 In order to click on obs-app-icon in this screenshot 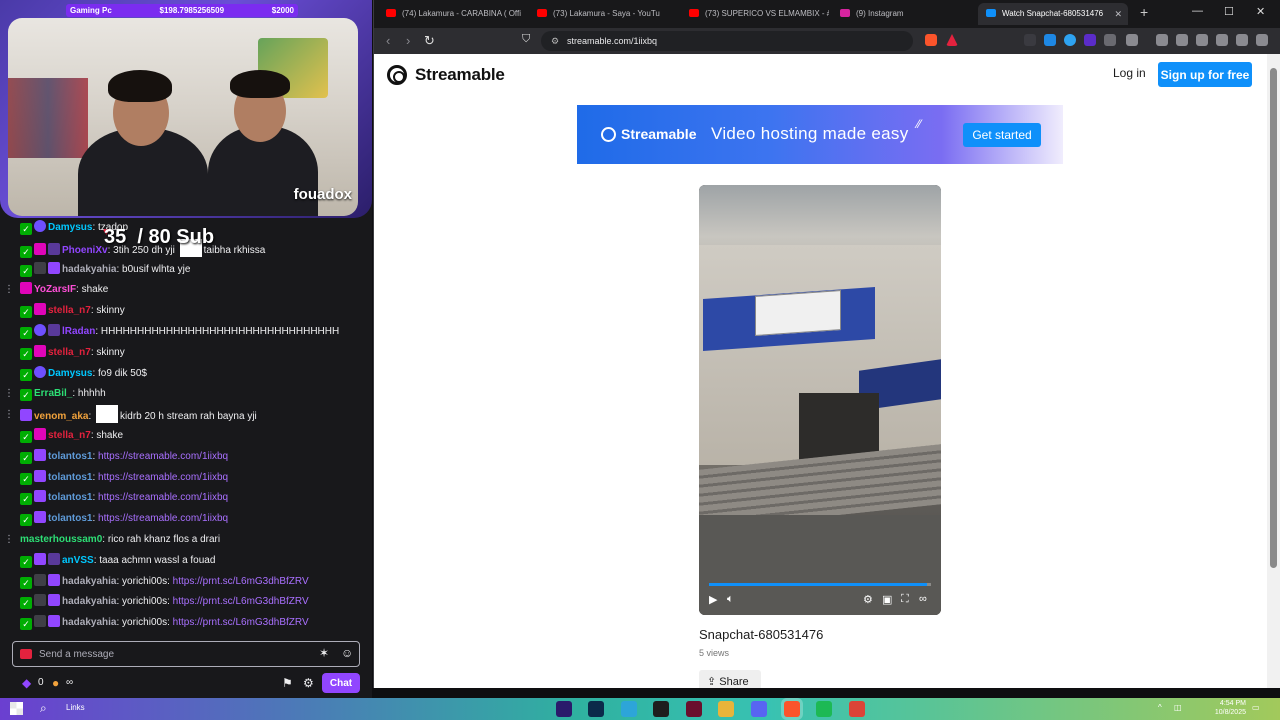, I will do `click(661, 709)`.